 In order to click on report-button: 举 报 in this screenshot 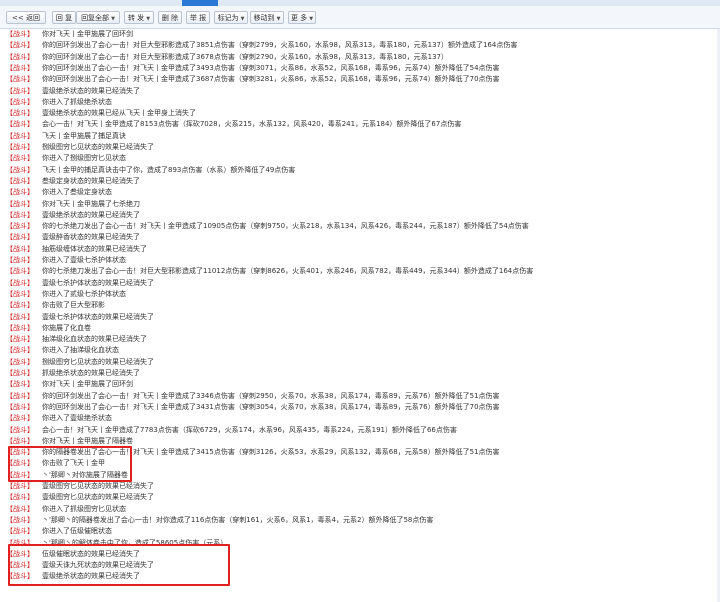, I will do `click(198, 17)`.